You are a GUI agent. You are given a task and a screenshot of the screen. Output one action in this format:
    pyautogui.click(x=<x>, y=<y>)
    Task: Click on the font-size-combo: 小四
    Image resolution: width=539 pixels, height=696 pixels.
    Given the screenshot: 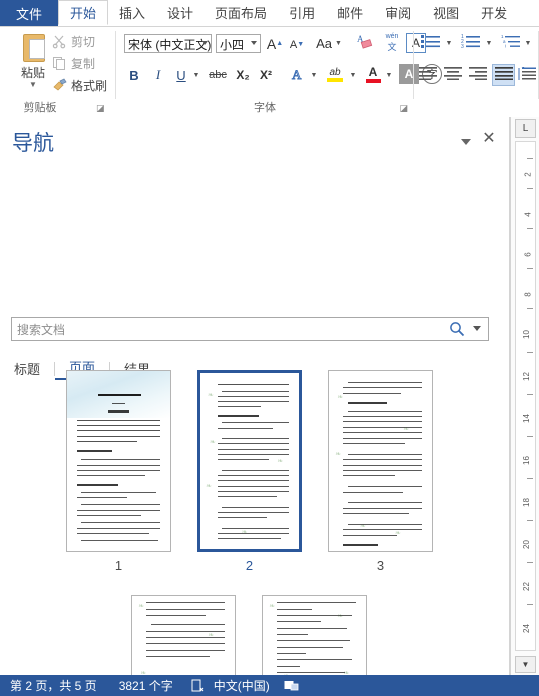 What is the action you would take?
    pyautogui.click(x=238, y=43)
    